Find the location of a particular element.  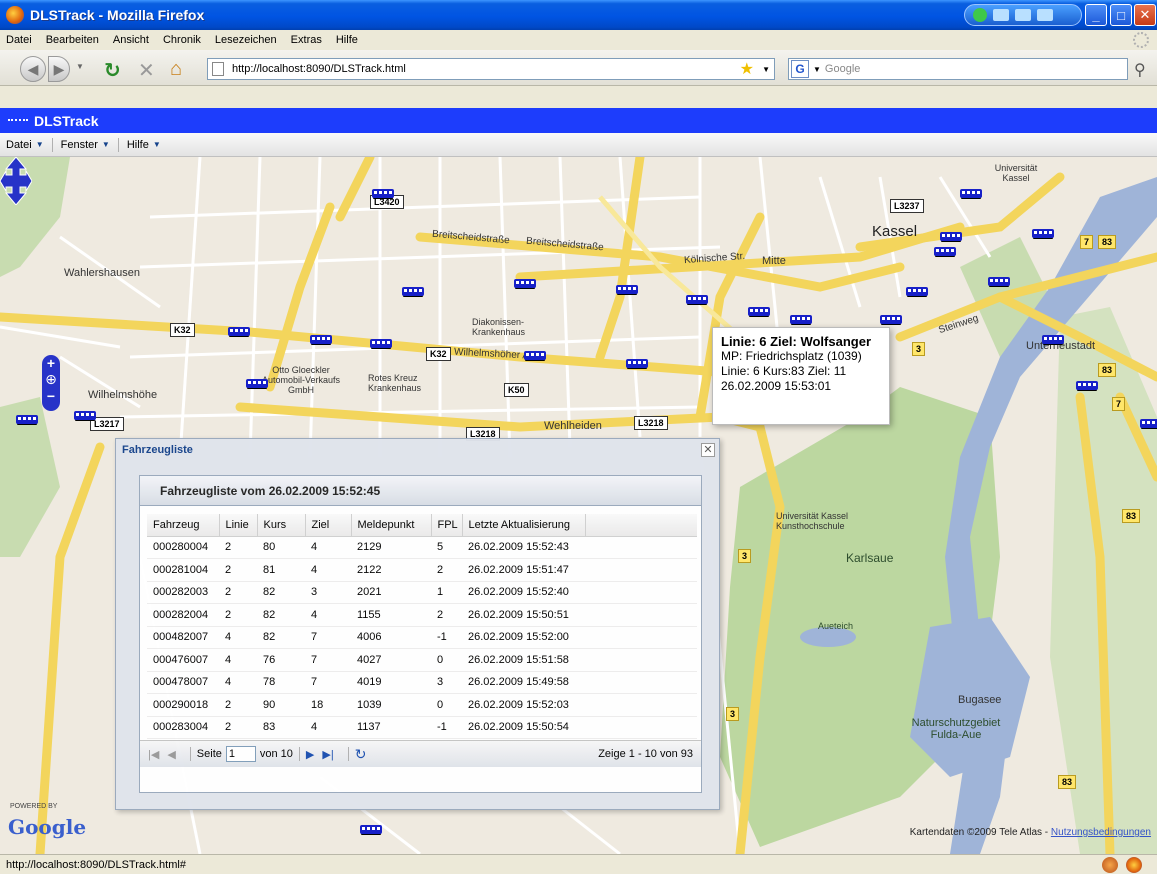

terms-link: Nutzungsbedingungen is located at coordinates (1101, 832).